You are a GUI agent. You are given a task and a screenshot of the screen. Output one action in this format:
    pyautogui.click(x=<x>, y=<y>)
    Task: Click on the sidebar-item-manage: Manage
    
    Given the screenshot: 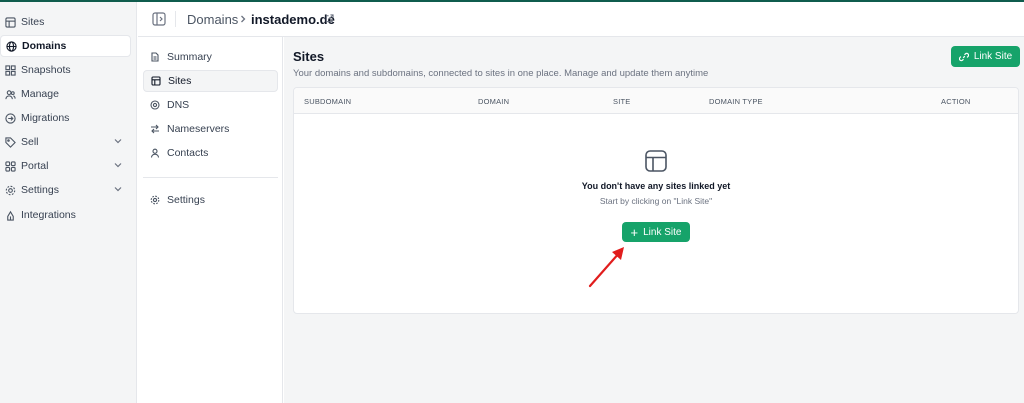 What is the action you would take?
    pyautogui.click(x=65, y=94)
    